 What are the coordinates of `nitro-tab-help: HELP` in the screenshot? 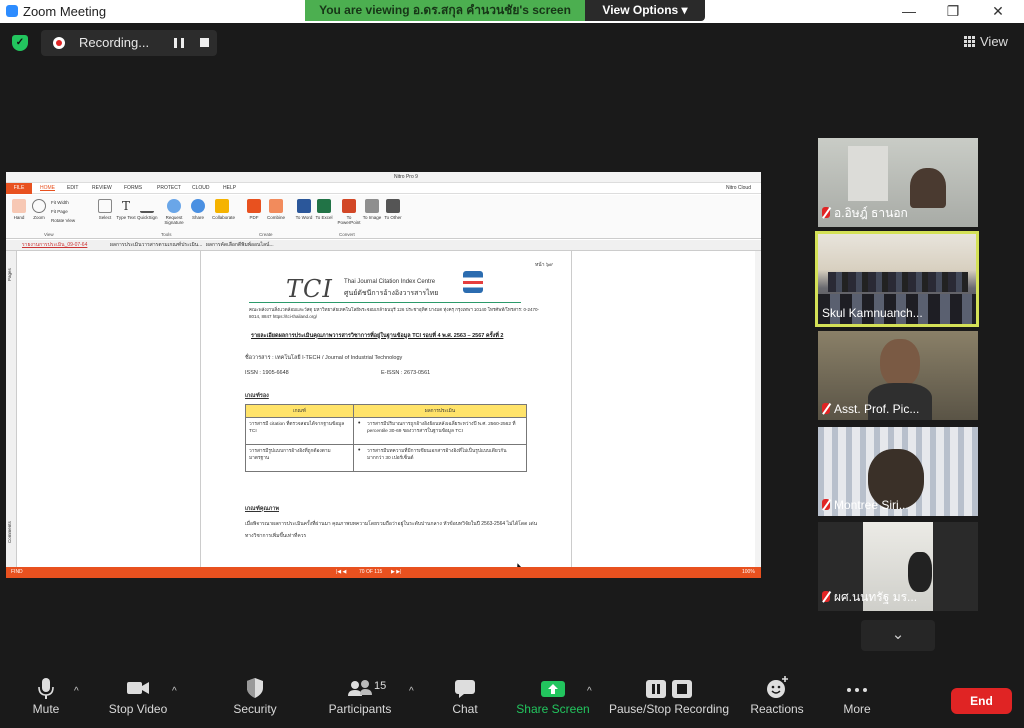 It's located at (229, 188).